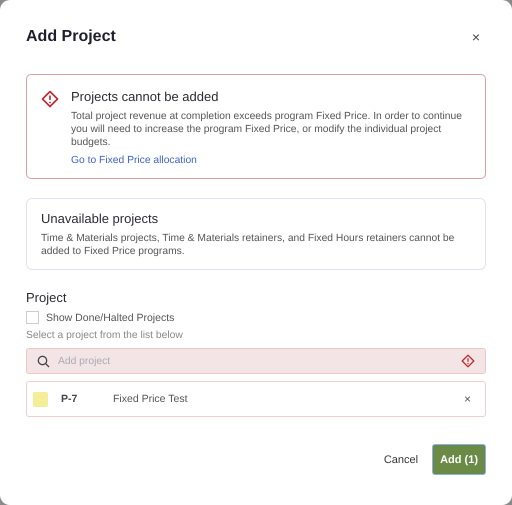  I want to click on cancel-button: Cancel, so click(401, 460).